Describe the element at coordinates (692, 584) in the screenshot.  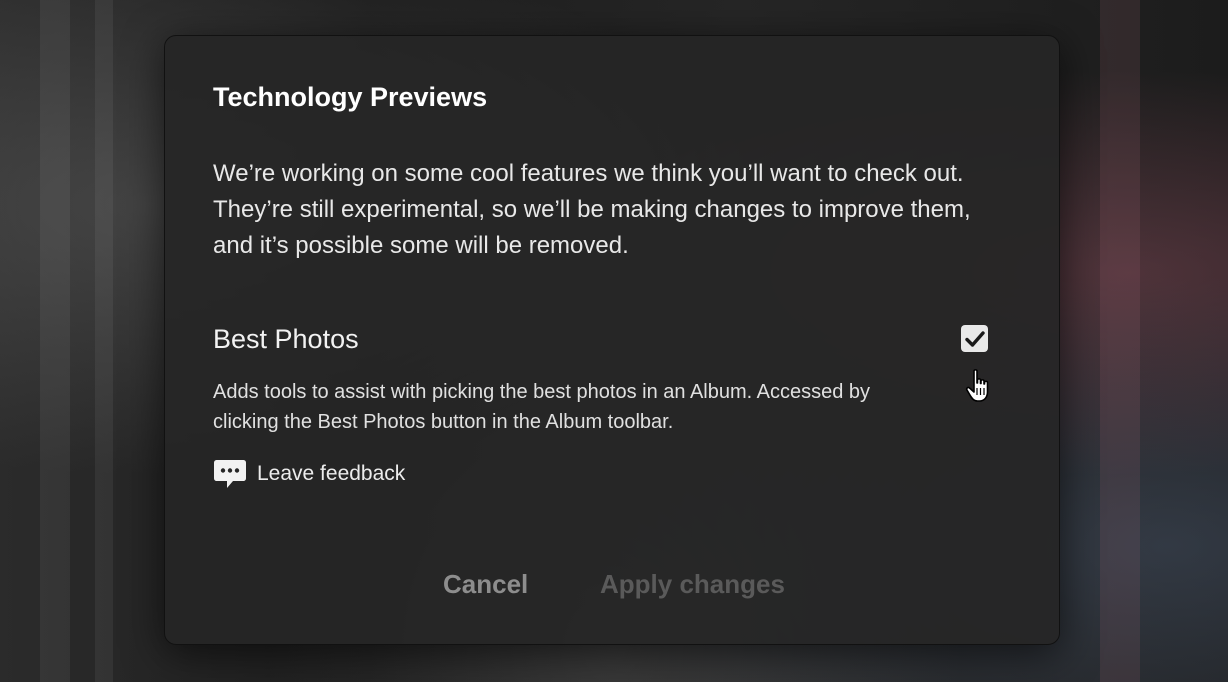
I see `apply-changes-button: Apply changes` at that location.